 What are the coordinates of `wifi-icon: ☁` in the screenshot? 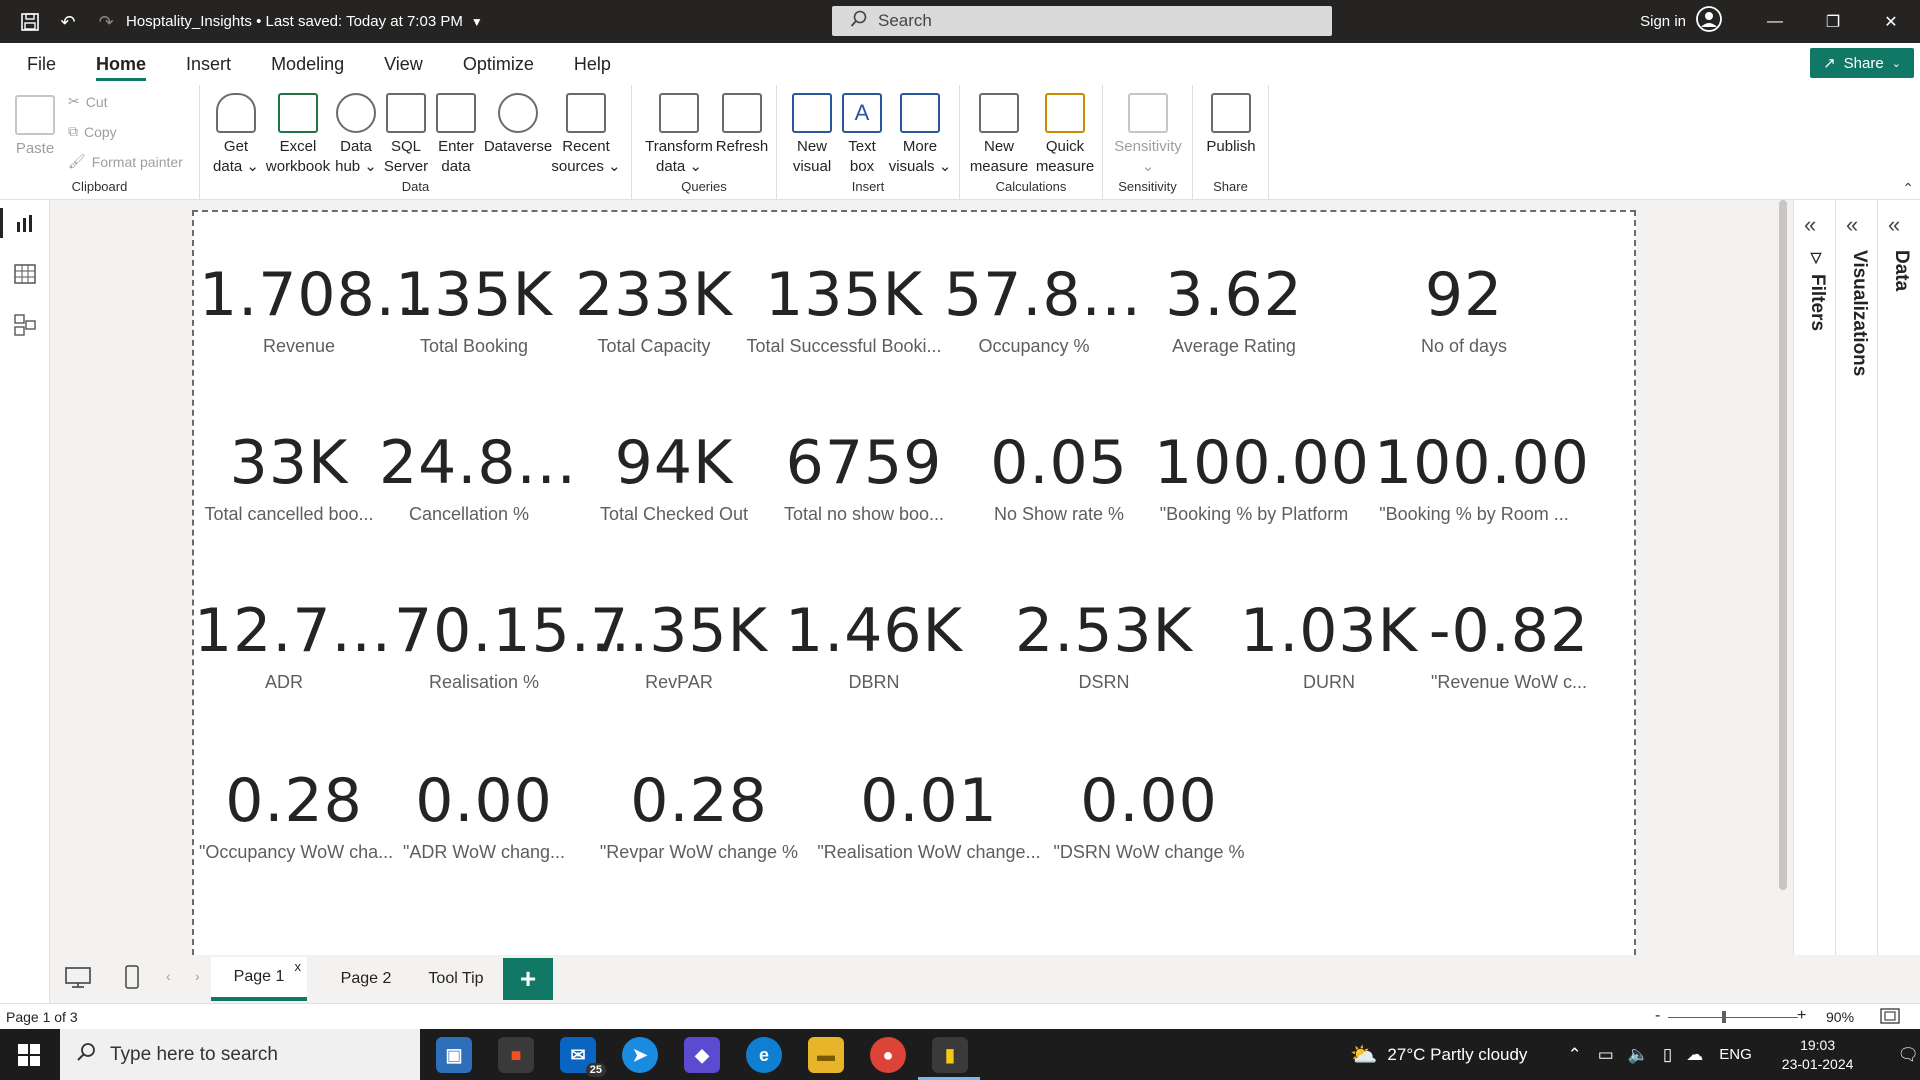 It's located at (1694, 1055).